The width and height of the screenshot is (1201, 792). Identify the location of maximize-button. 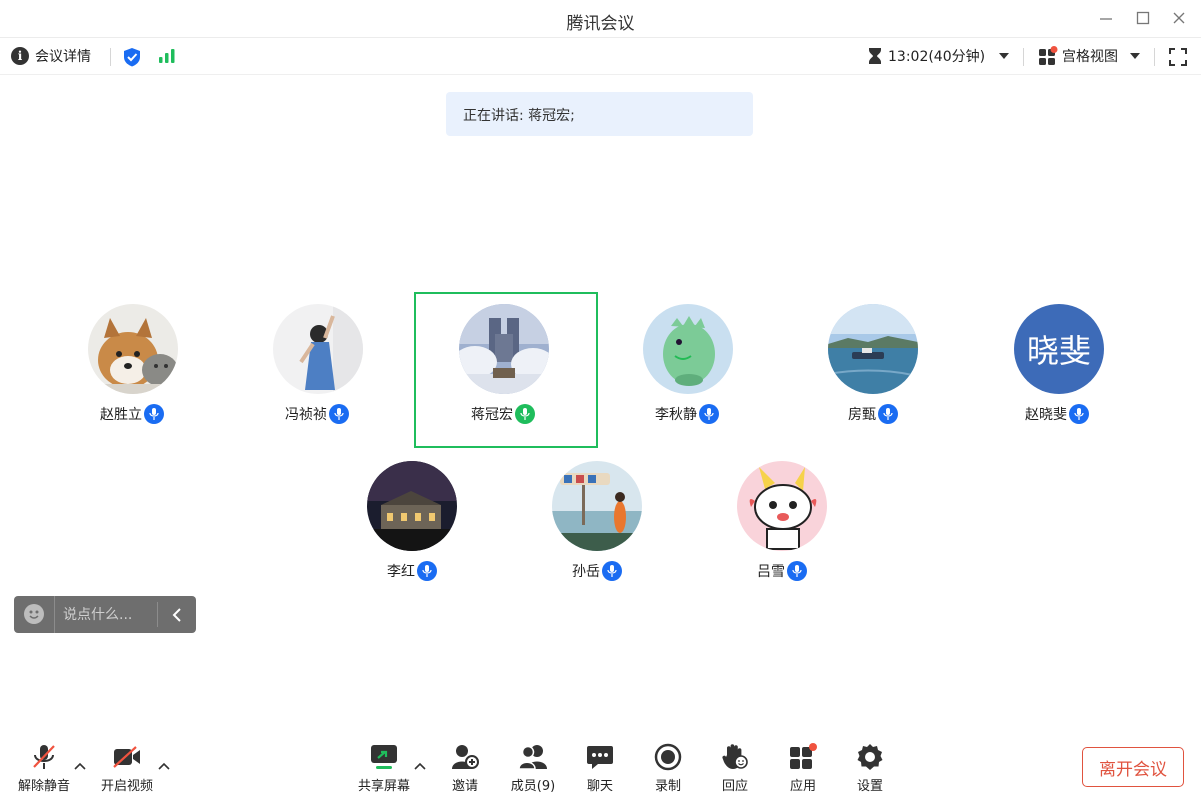
(1143, 18).